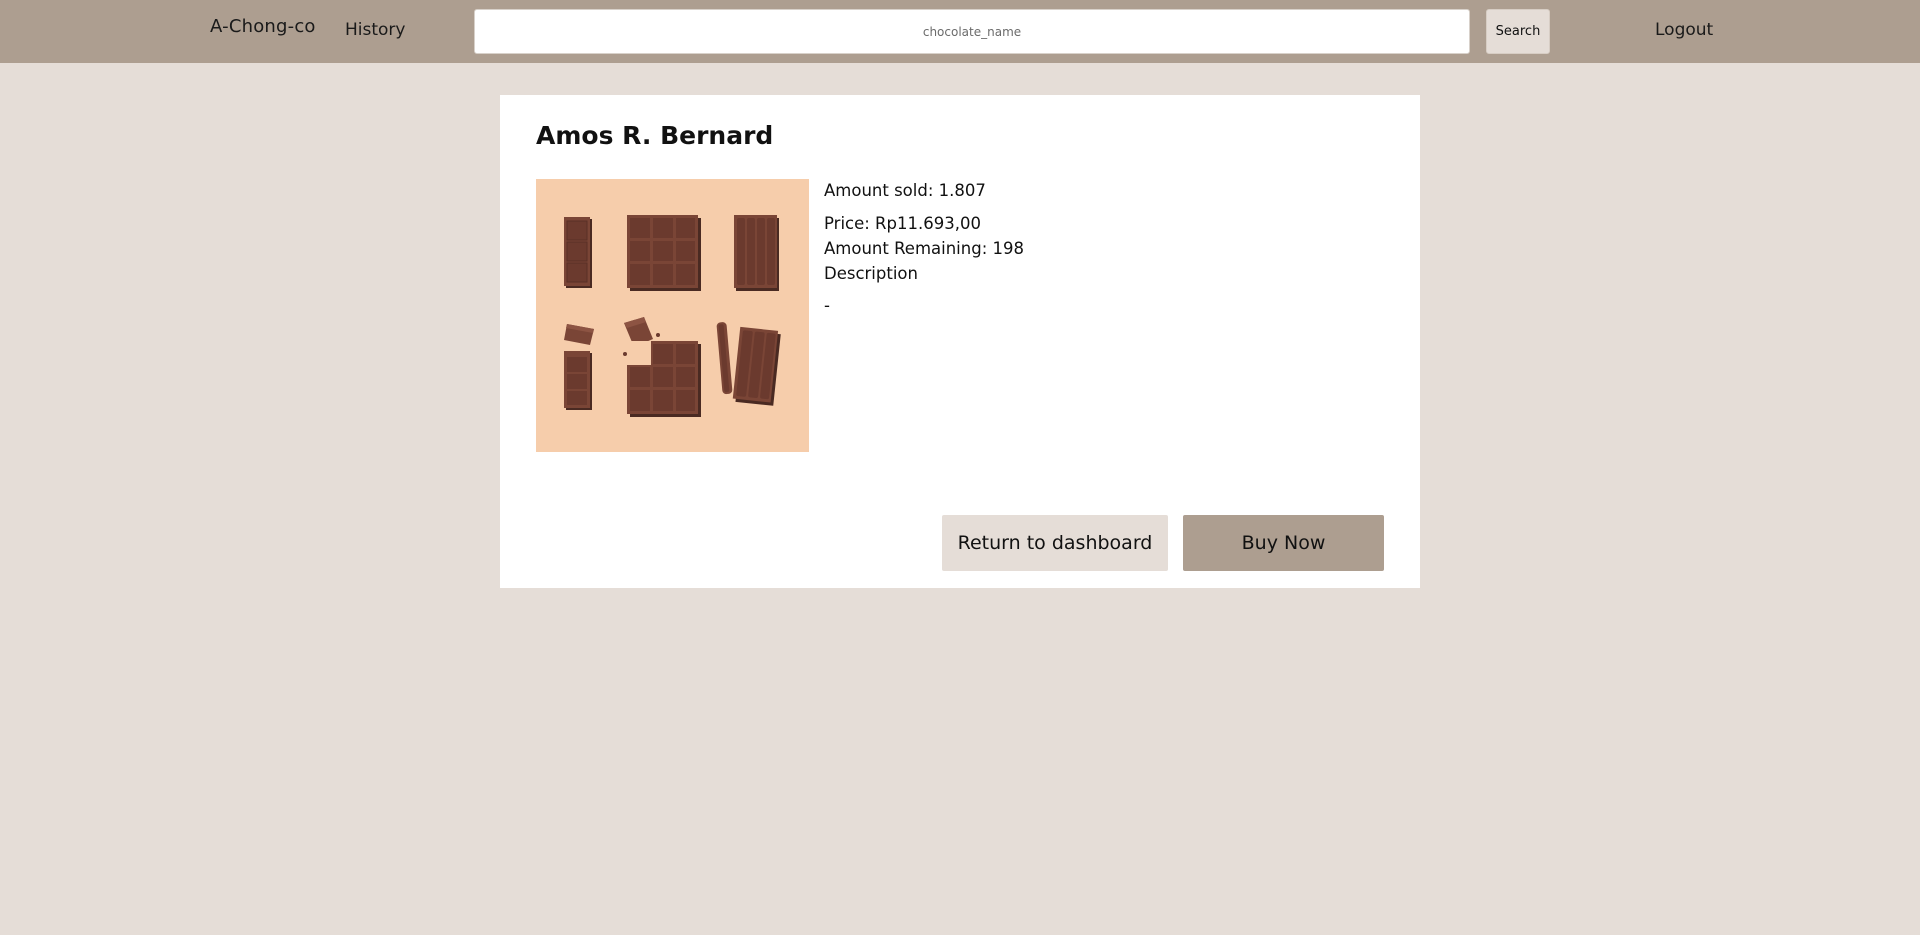  I want to click on price-text: Price: Rp11.693,00, so click(902, 223).